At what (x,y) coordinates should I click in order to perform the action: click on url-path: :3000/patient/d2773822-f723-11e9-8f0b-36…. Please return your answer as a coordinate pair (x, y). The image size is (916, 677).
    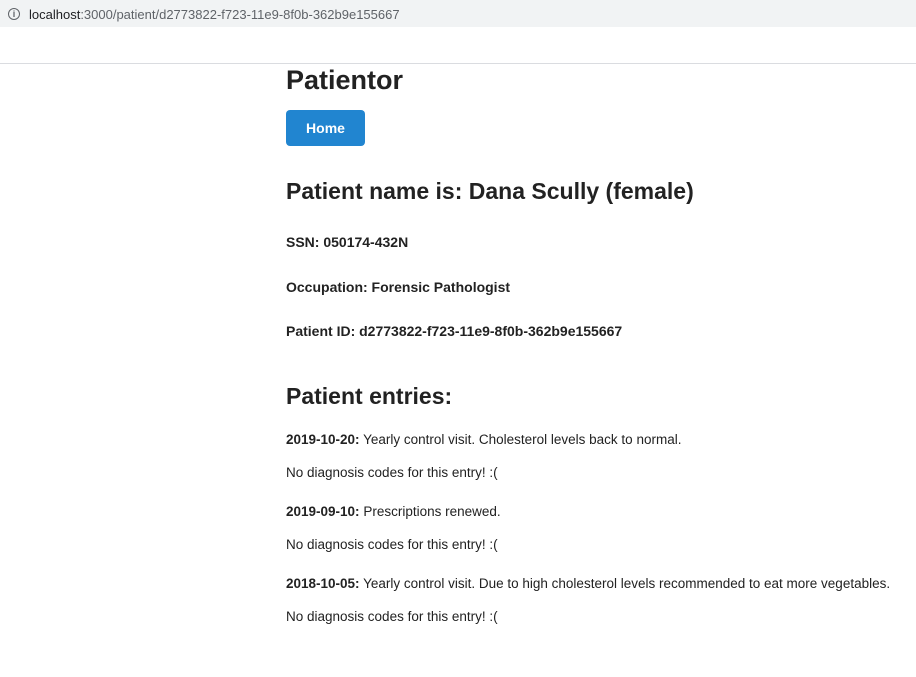
    Looking at the image, I should click on (240, 14).